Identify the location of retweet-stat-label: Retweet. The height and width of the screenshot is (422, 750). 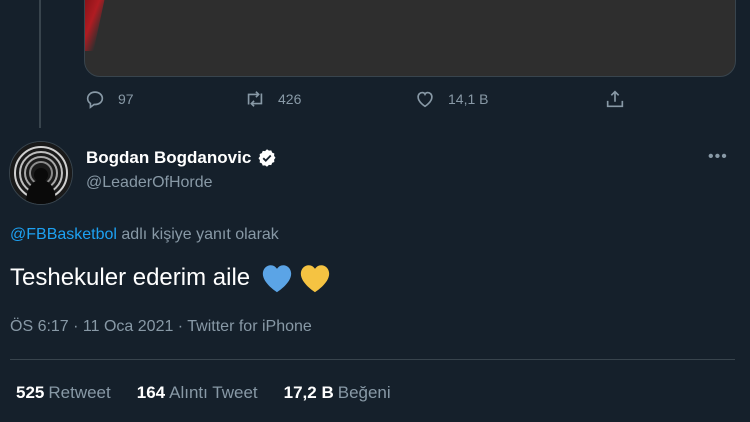
(79, 392).